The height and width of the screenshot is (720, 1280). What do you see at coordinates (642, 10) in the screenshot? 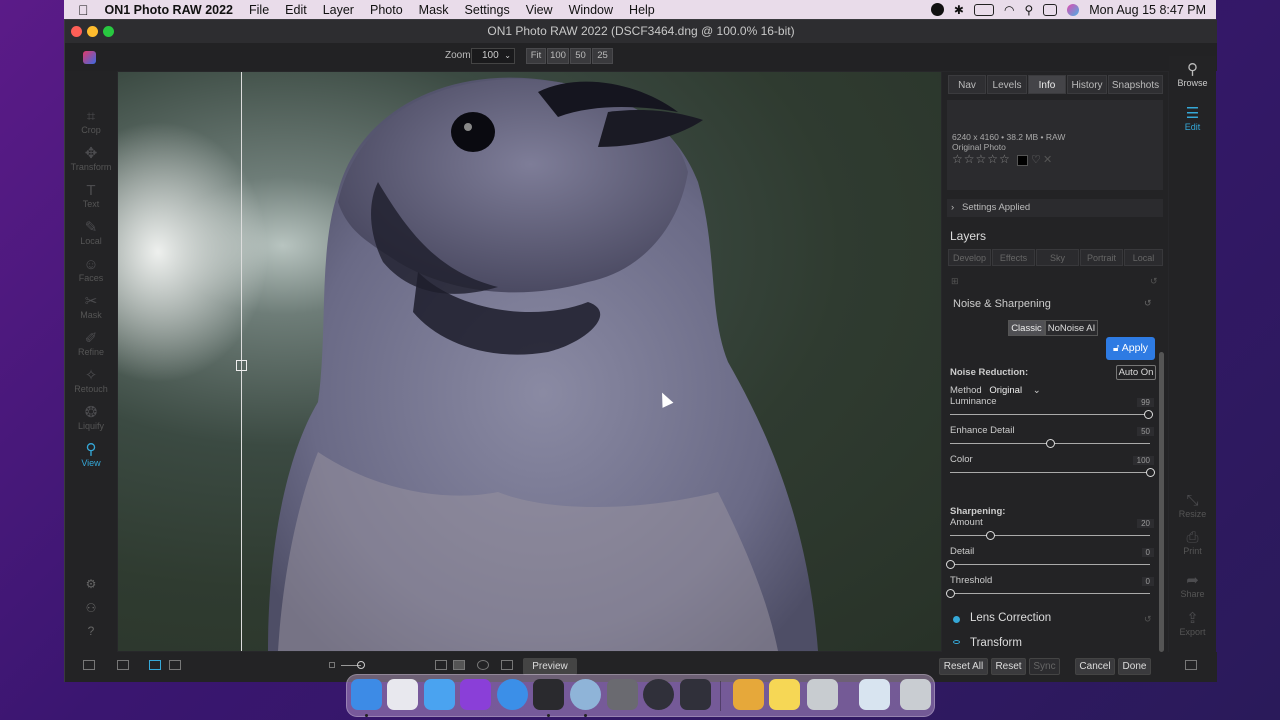
I see `menu-help: Help` at bounding box center [642, 10].